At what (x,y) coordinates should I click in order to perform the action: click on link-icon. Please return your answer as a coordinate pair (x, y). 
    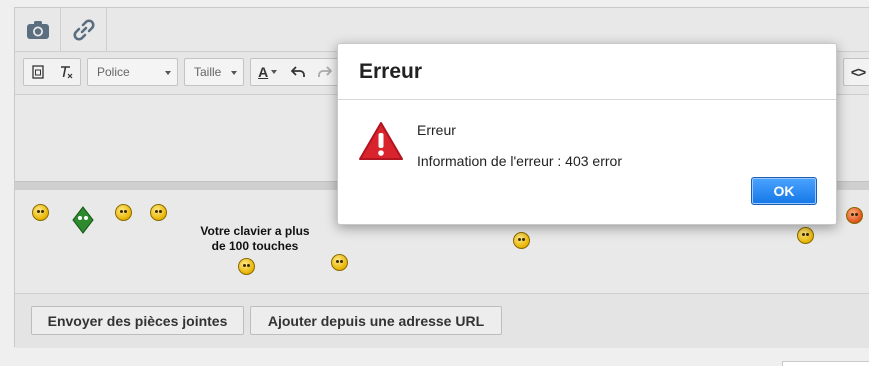
    Looking at the image, I should click on (83, 30).